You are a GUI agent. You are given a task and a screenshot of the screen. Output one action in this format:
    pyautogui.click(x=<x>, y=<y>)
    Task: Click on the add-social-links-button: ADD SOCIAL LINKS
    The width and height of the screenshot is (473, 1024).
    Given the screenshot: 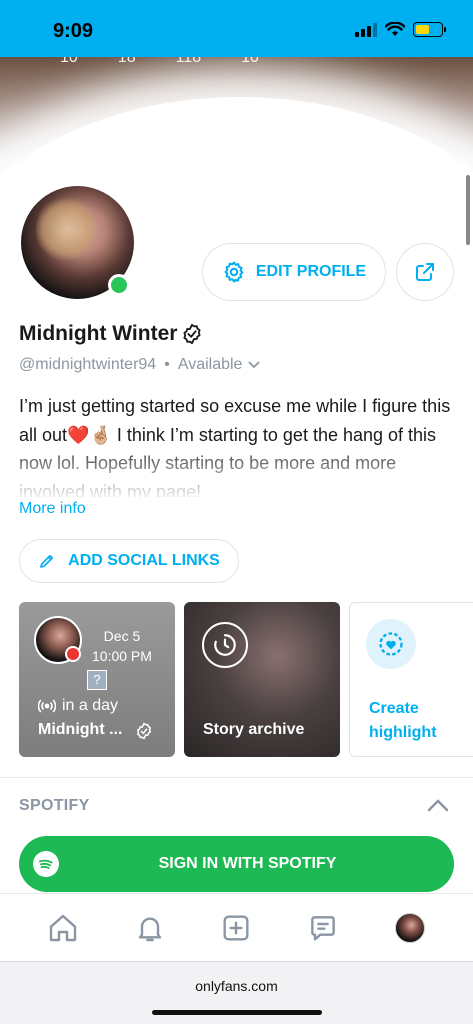 What is the action you would take?
    pyautogui.click(x=129, y=561)
    